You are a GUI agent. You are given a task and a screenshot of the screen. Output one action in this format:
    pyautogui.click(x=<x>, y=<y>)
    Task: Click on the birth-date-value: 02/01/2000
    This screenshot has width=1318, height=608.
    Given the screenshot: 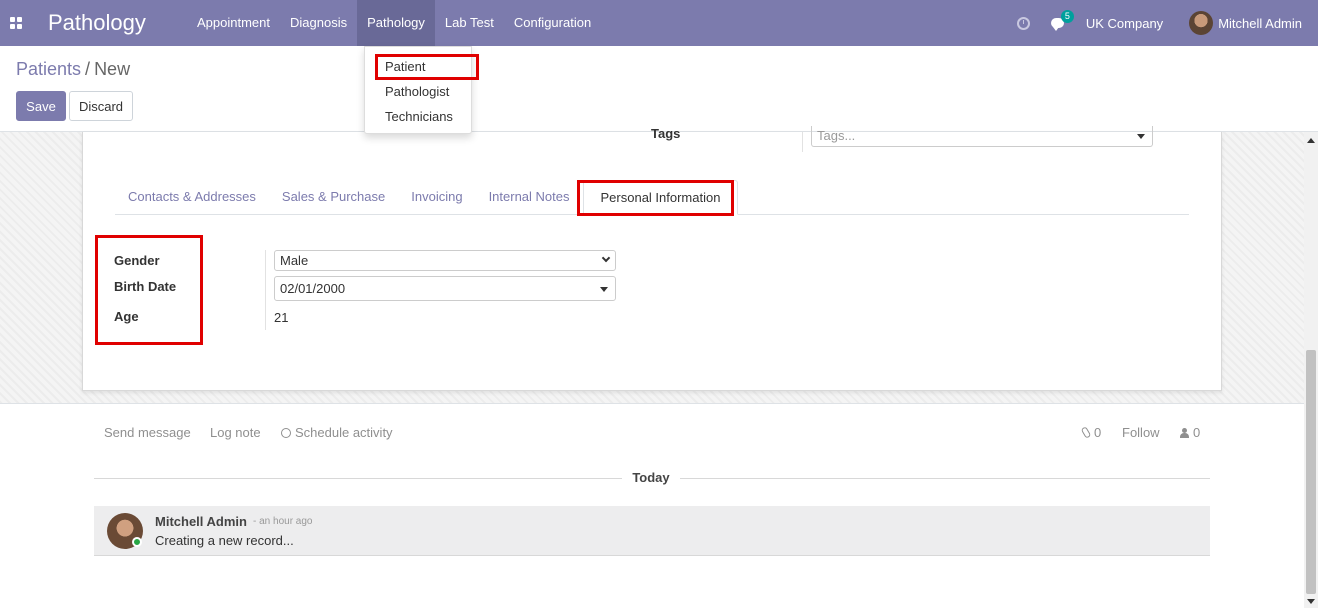 What is the action you would take?
    pyautogui.click(x=313, y=288)
    